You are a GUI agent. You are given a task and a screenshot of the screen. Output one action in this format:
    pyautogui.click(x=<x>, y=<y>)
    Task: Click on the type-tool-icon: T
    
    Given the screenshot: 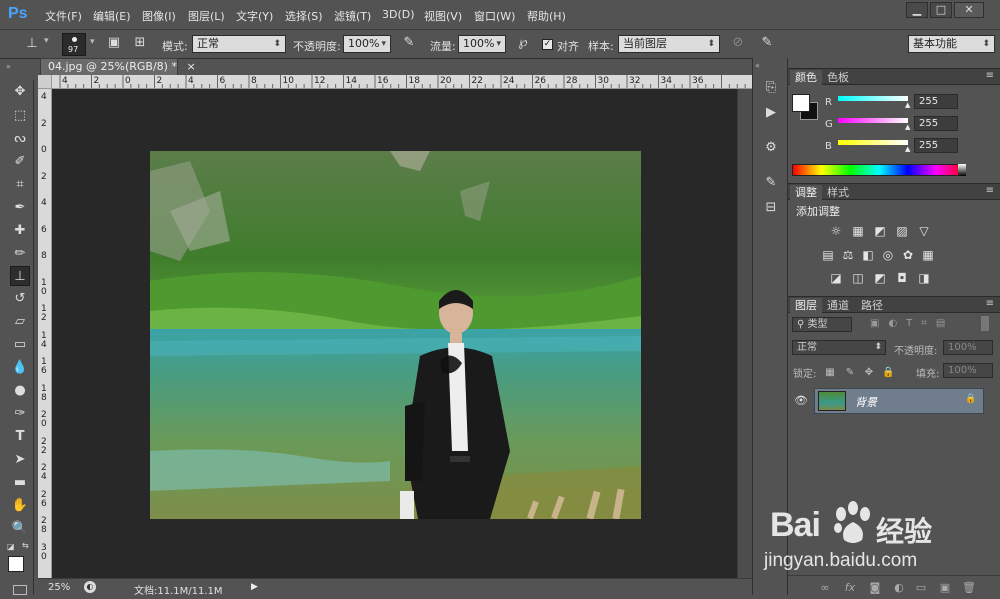 What is the action you would take?
    pyautogui.click(x=20, y=437)
    